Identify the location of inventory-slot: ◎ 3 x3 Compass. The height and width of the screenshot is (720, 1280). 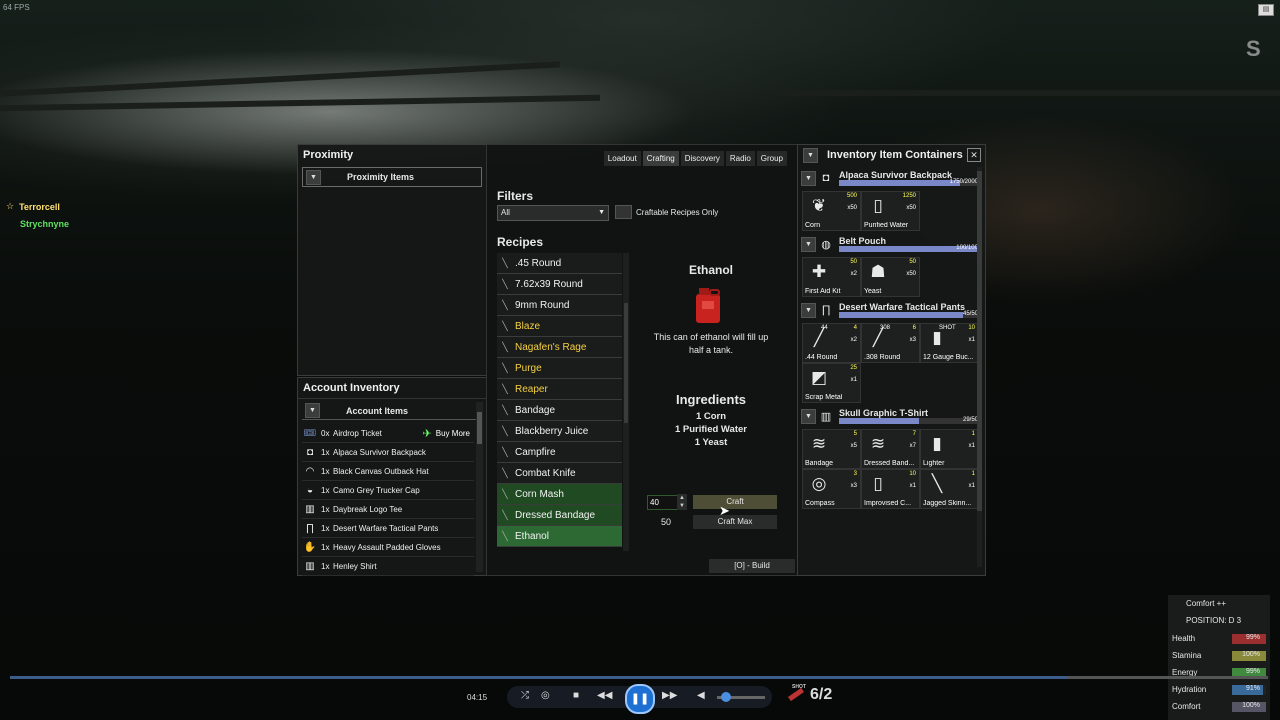
(831, 489).